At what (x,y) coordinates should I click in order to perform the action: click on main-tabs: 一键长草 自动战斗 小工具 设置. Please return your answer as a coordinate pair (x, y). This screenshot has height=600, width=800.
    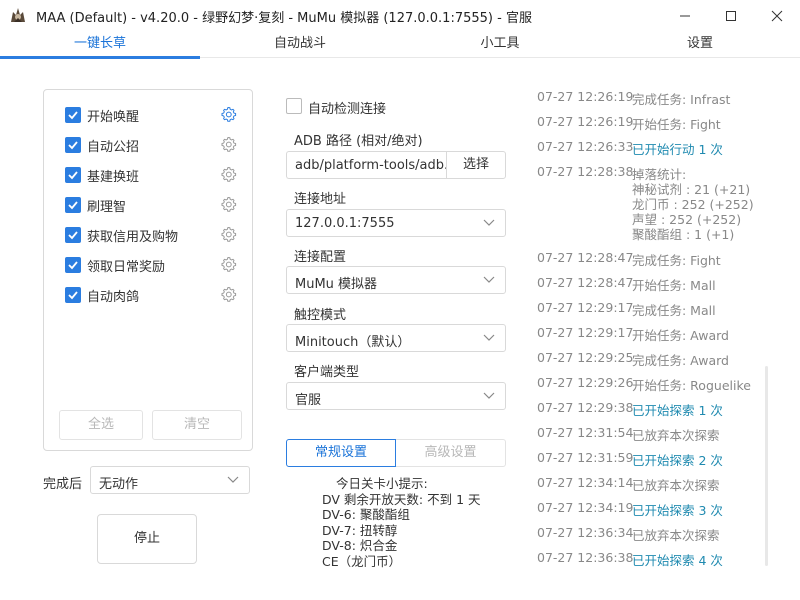
    Looking at the image, I should click on (400, 45).